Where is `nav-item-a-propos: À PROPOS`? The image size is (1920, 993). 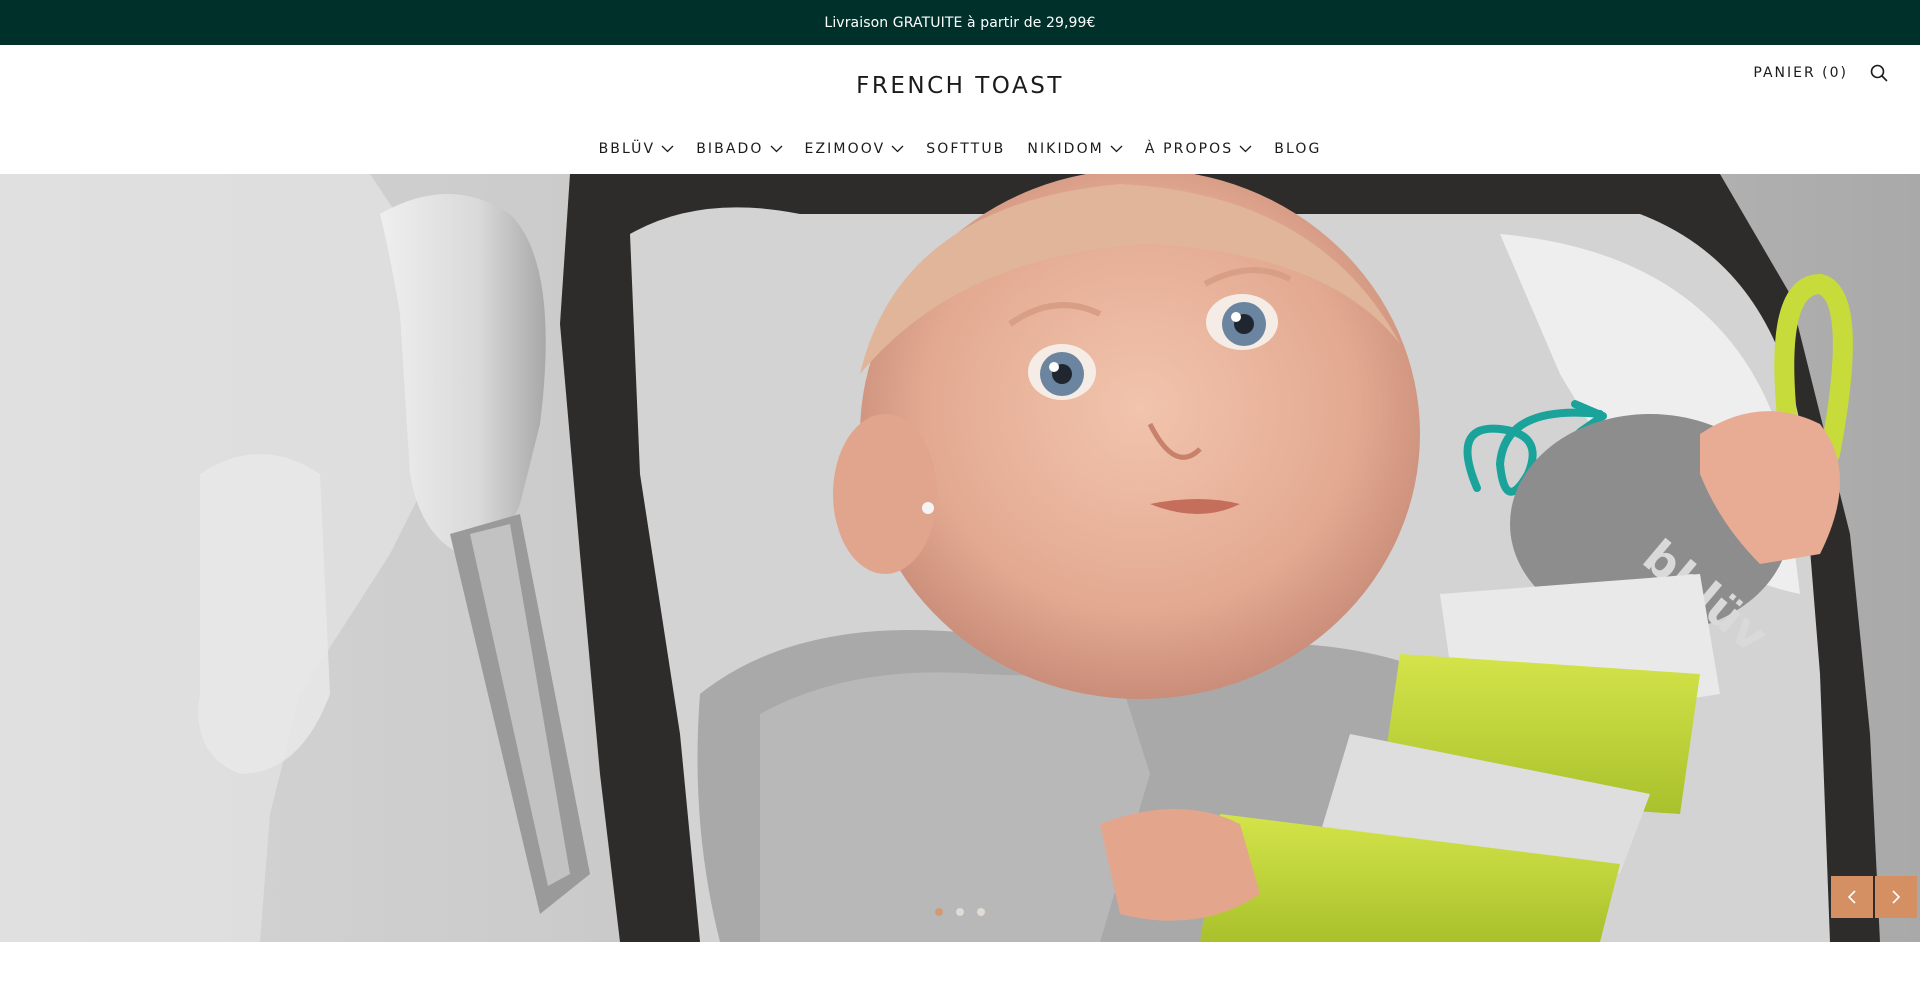
nav-item-a-propos: À PROPOS is located at coordinates (1198, 149).